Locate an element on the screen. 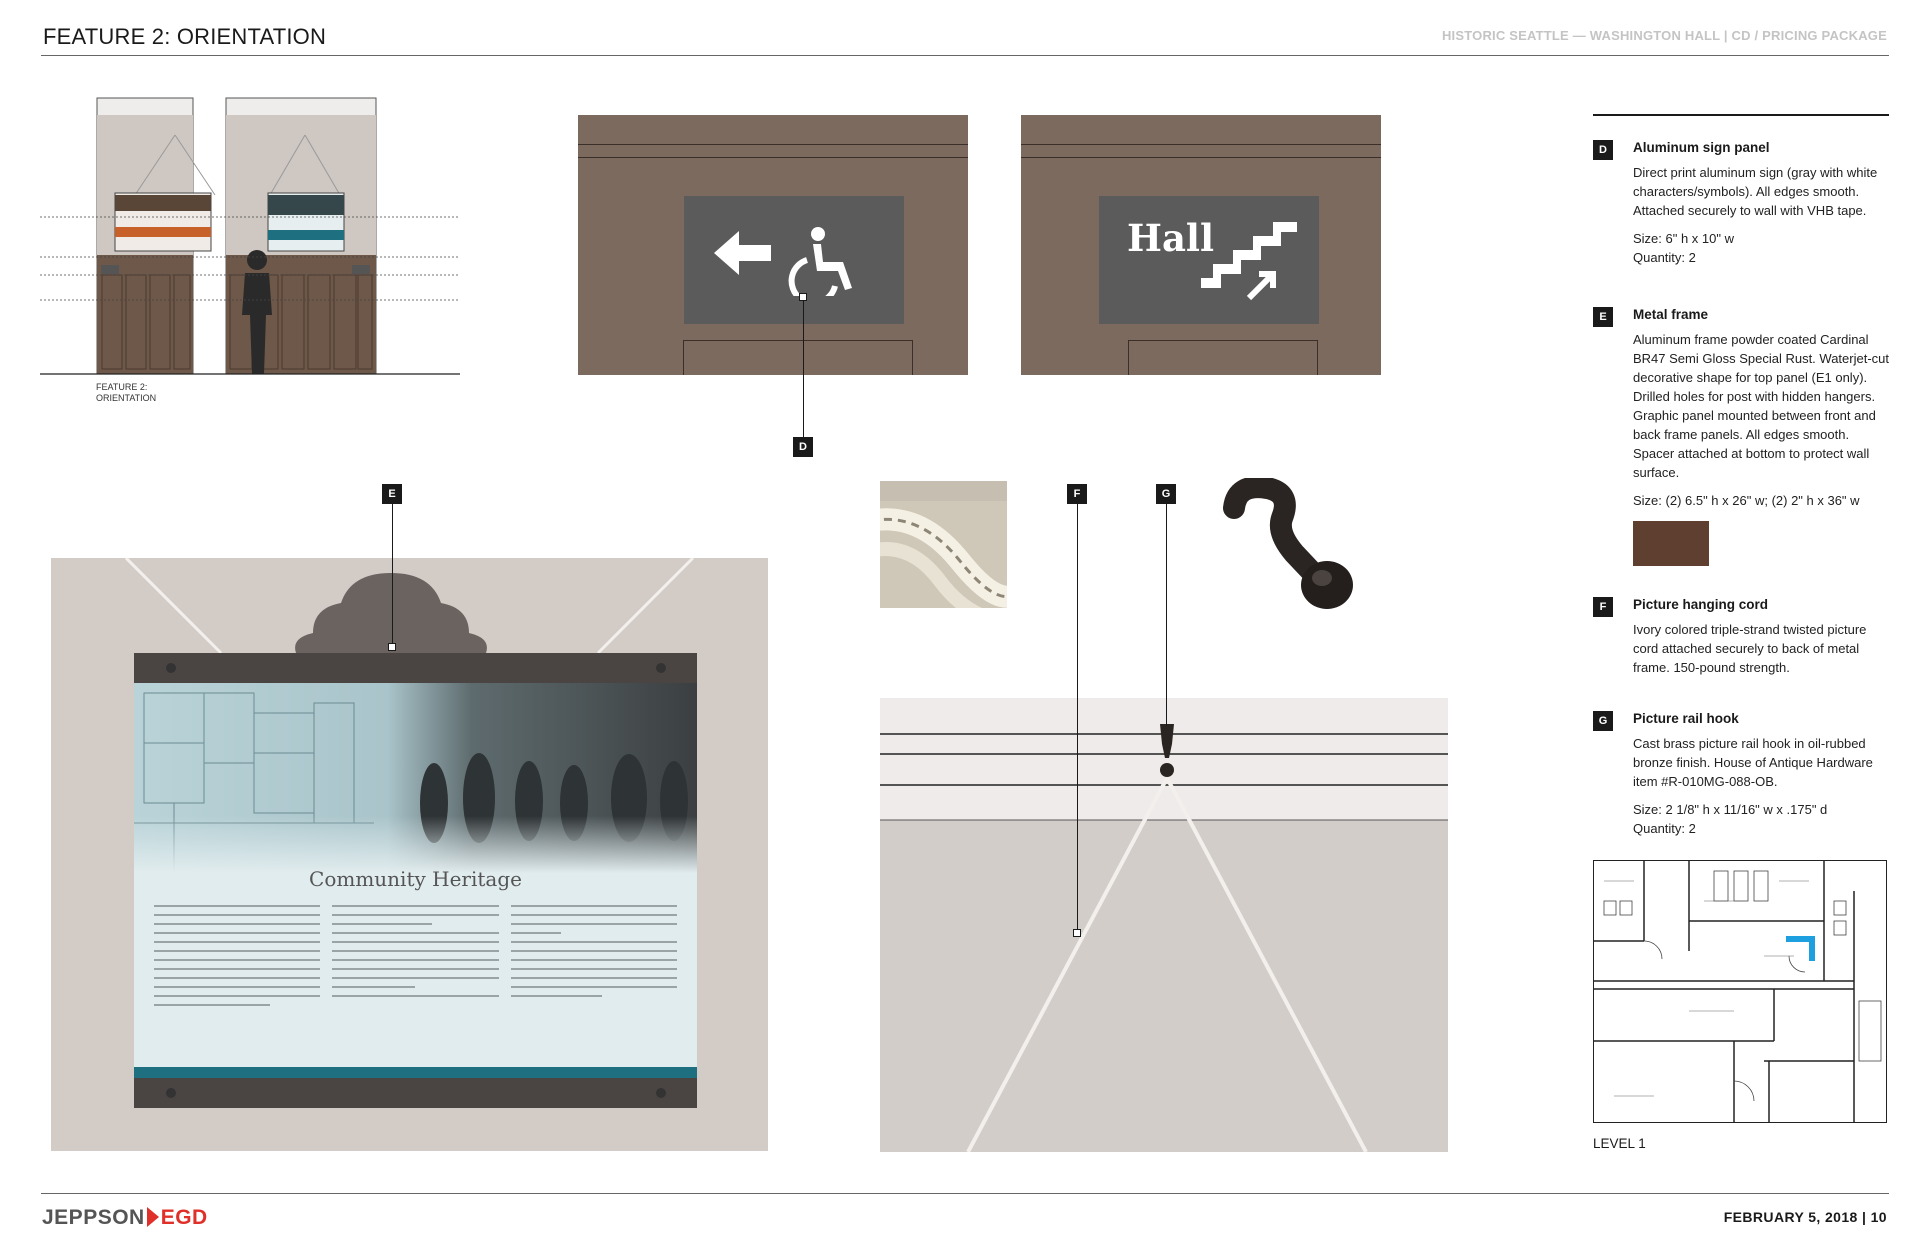 The image size is (1920, 1242). spec-d-size: Size: 6" h x 10" w is located at coordinates (1683, 238).